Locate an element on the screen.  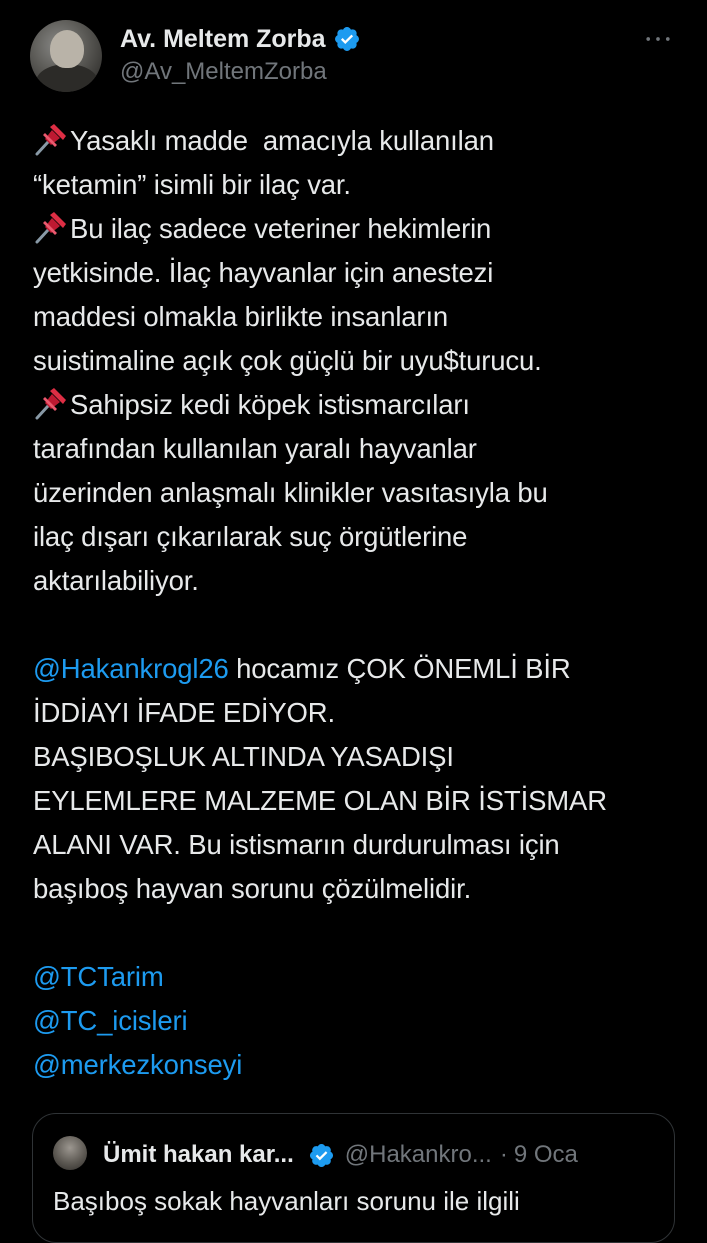
author-name-row: Av. Meltem Zorba is located at coordinates (240, 39).